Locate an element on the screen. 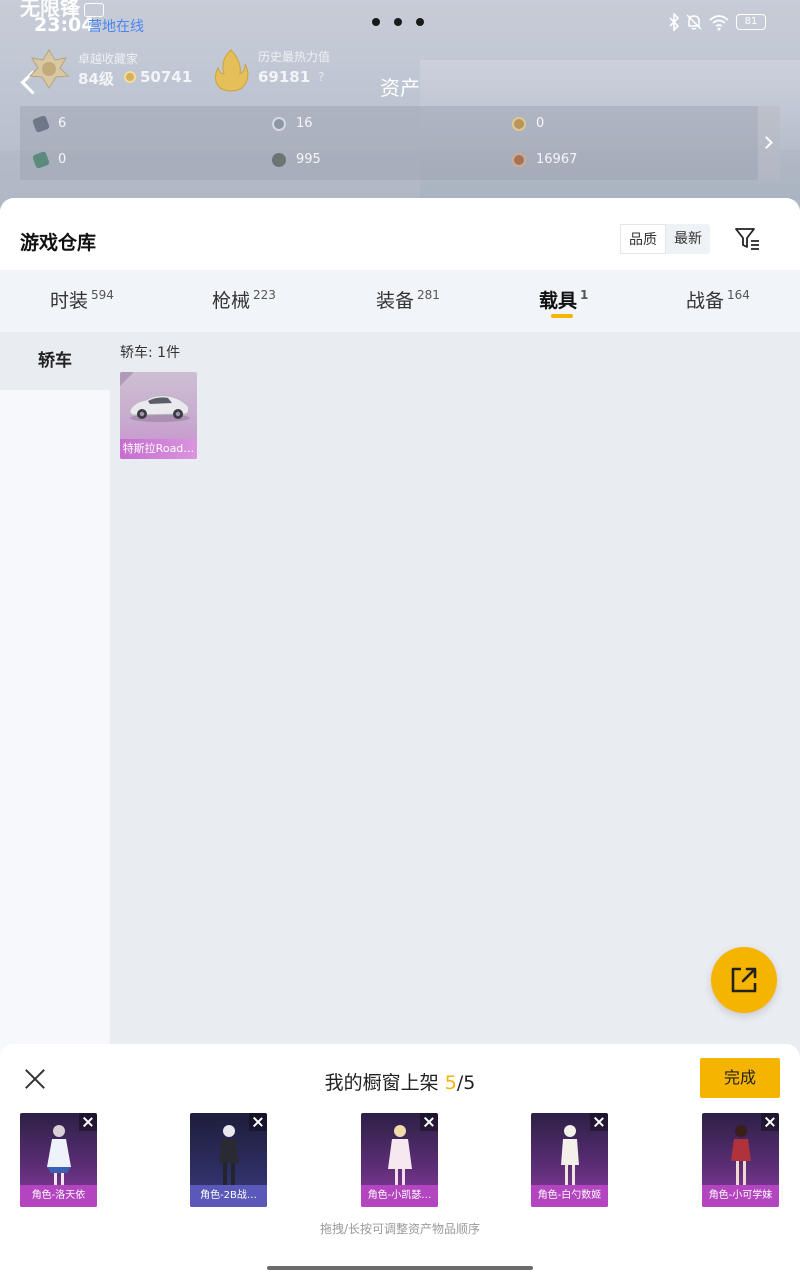 The image size is (800, 1280). showcase-total: /5 is located at coordinates (466, 1083).